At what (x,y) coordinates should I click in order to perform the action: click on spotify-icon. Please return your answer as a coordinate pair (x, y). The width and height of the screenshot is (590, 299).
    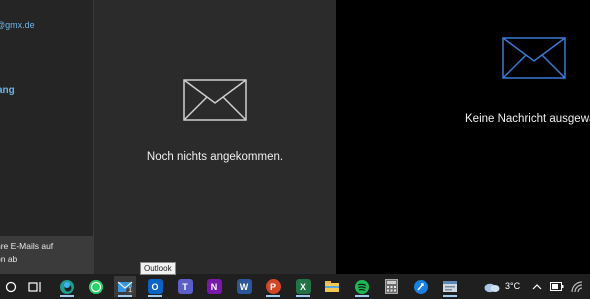
    Looking at the image, I should click on (362, 286).